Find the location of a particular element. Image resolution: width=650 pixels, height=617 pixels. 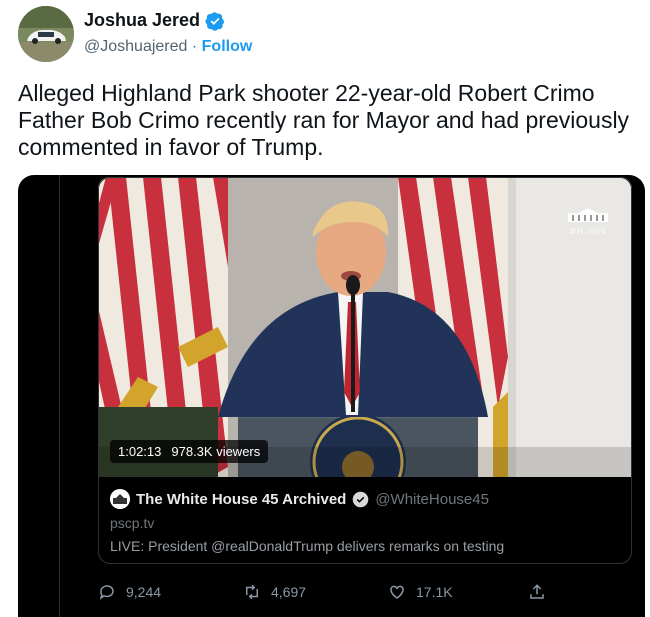

preview-account-handle: @WhiteHouse45 is located at coordinates (432, 499).